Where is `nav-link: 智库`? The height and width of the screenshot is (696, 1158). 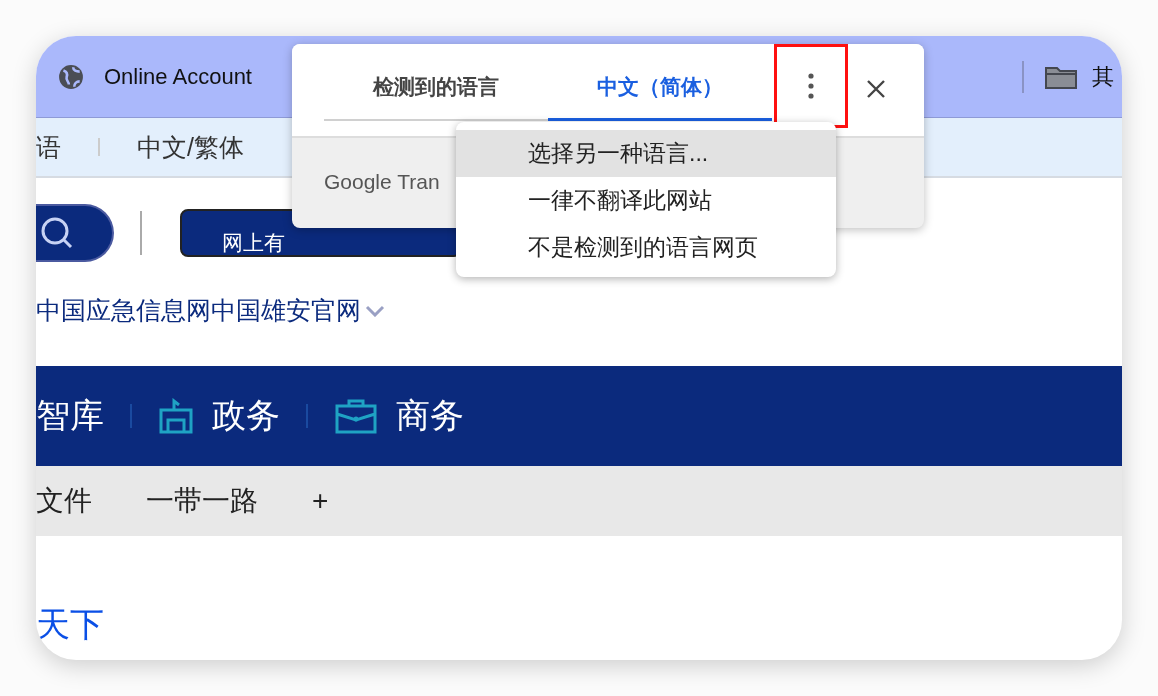 nav-link: 智库 is located at coordinates (70, 416).